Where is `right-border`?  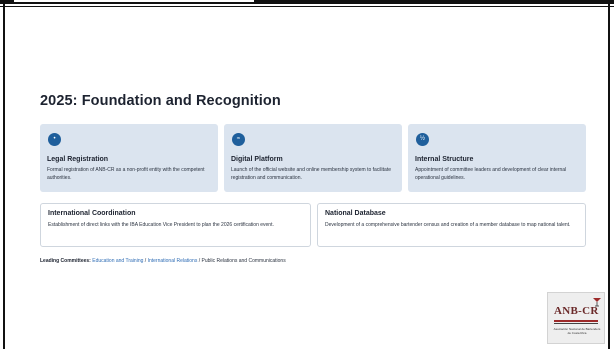 right-border is located at coordinates (609, 174).